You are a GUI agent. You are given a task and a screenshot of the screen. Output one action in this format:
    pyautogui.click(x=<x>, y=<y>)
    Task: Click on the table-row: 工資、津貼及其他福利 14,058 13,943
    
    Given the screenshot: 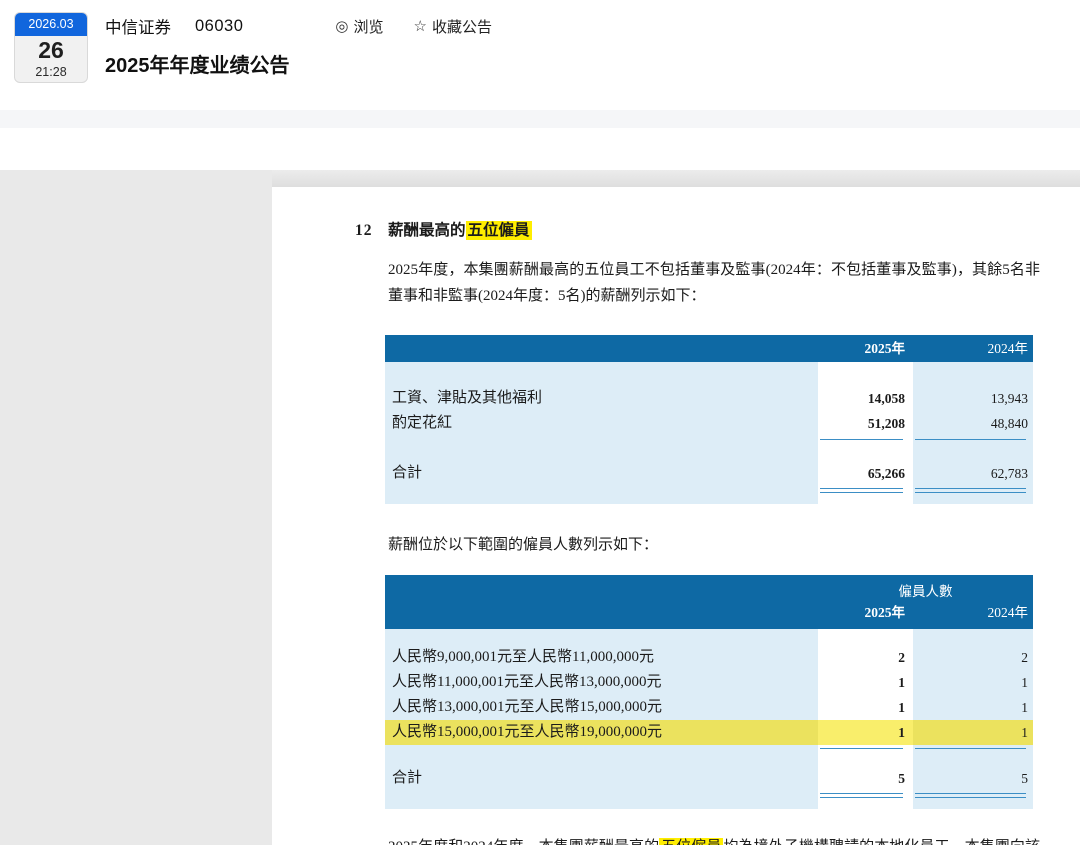 What is the action you would take?
    pyautogui.click(x=709, y=398)
    